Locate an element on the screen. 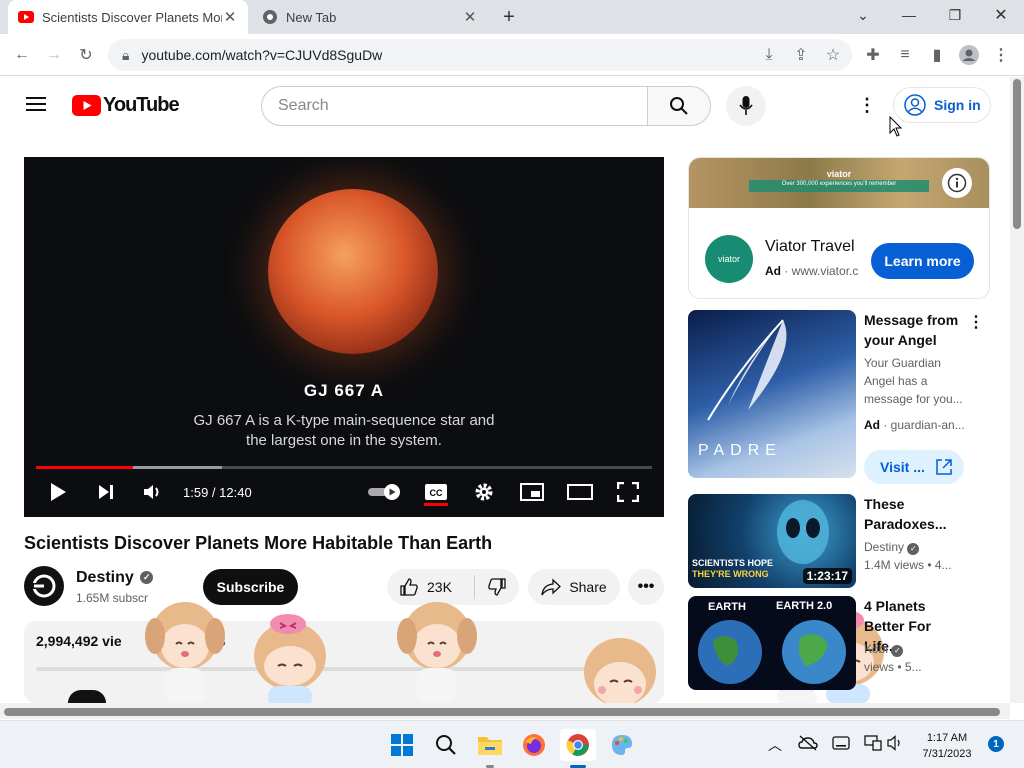 Image resolution: width=1024 pixels, height=768 pixels. theater-mode-button is located at coordinates (580, 492).